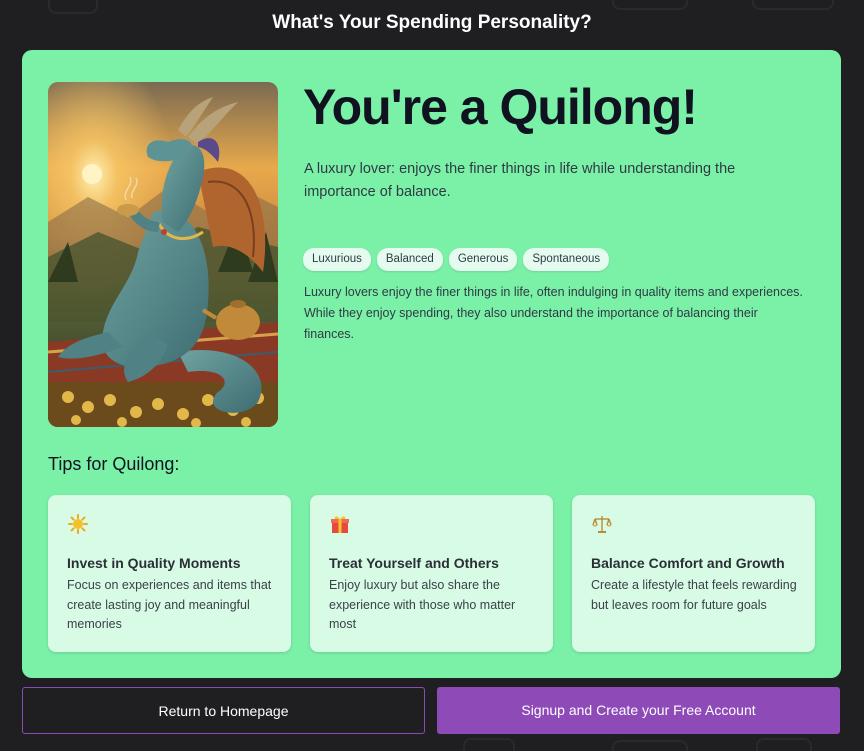  Describe the element at coordinates (566, 259) in the screenshot. I see `trait-tag: Spontaneous` at that location.